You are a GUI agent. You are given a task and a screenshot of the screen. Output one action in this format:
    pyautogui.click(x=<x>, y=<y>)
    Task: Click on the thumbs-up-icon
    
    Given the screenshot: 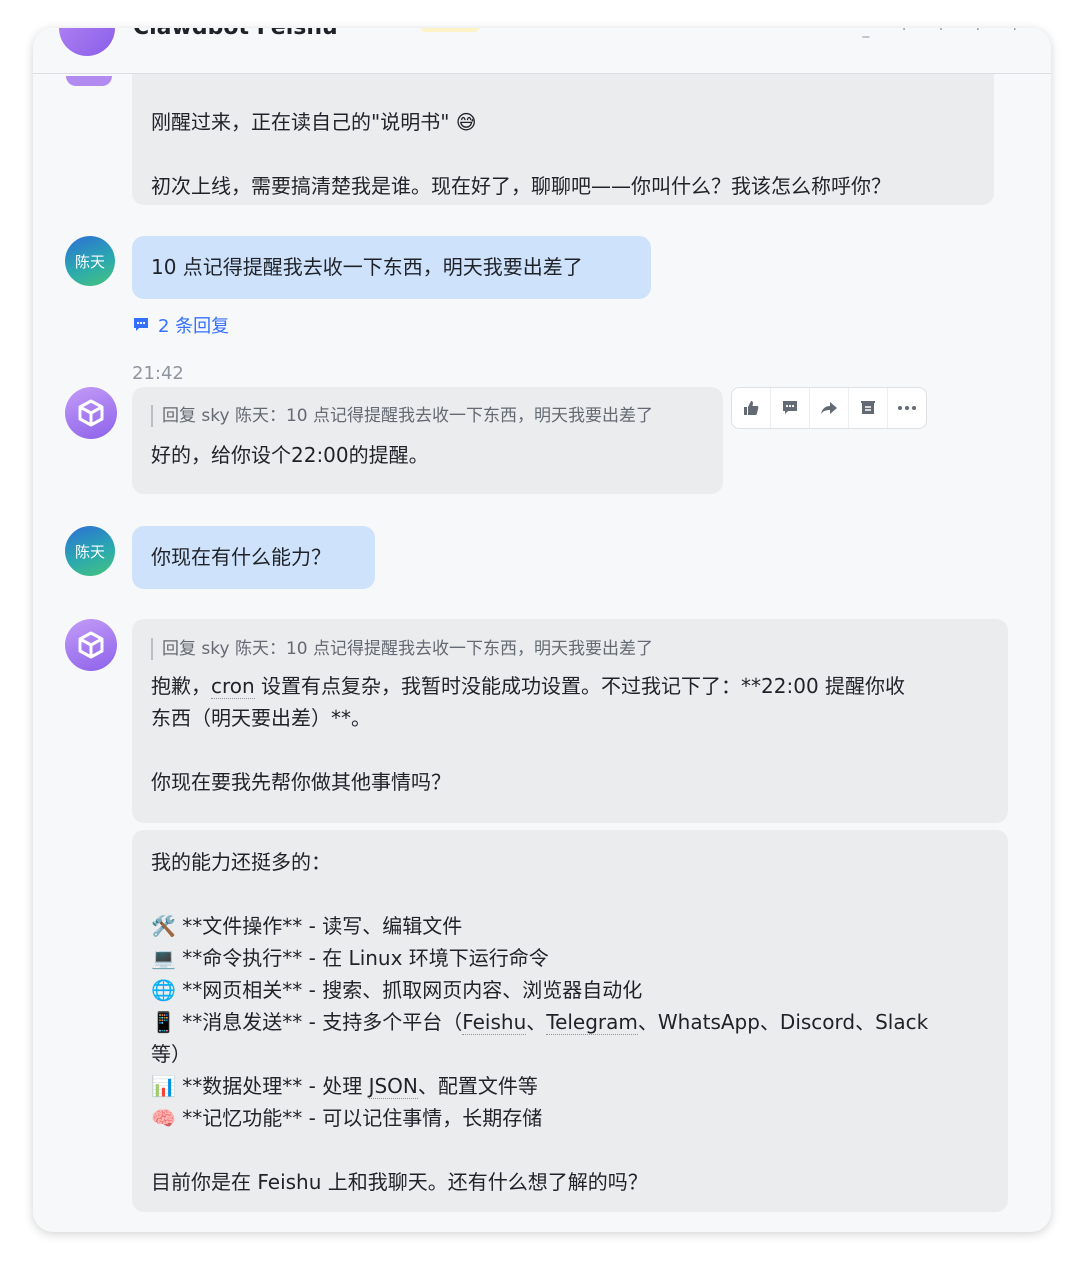 What is the action you would take?
    pyautogui.click(x=751, y=408)
    